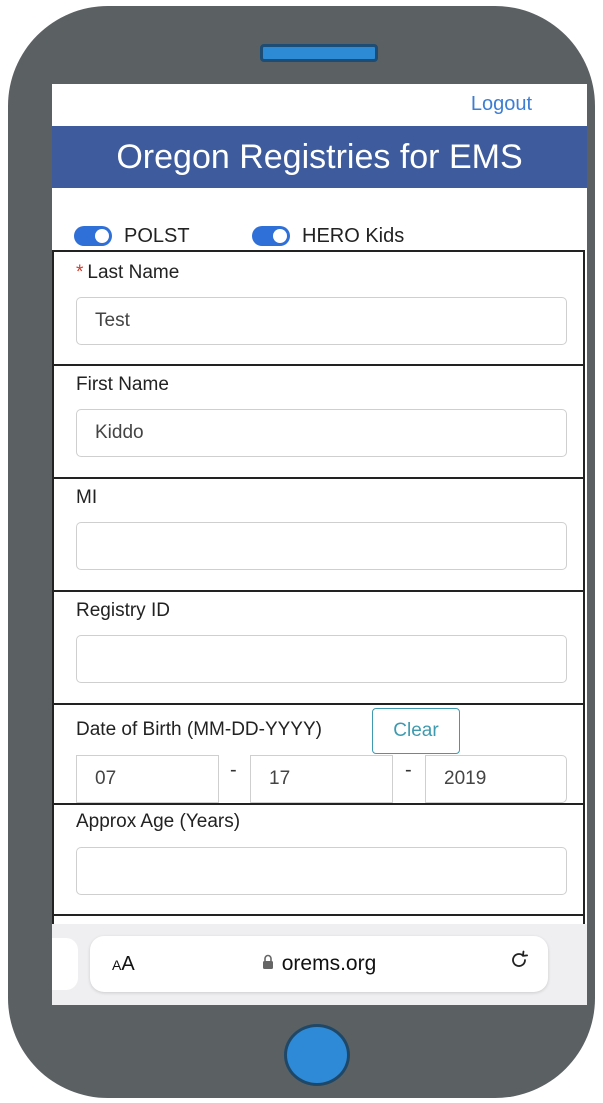 The image size is (603, 1103). What do you see at coordinates (416, 731) in the screenshot?
I see `clear-button: Clear` at bounding box center [416, 731].